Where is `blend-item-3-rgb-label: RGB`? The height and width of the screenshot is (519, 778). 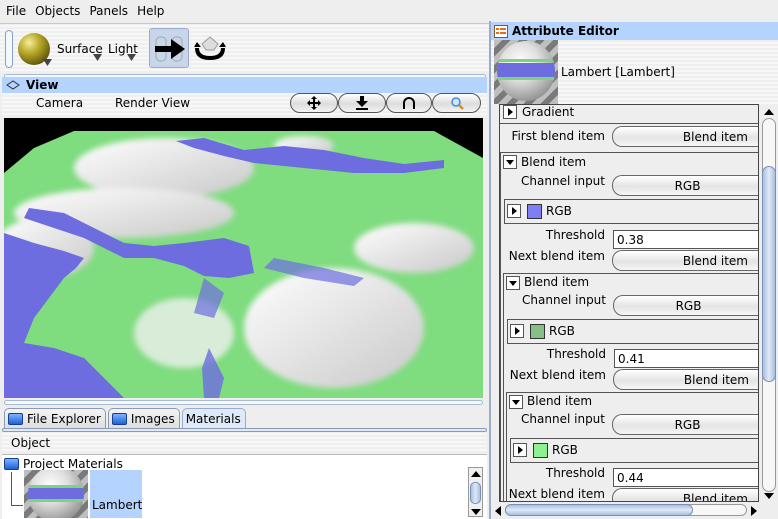 blend-item-3-rgb-label: RGB is located at coordinates (565, 450).